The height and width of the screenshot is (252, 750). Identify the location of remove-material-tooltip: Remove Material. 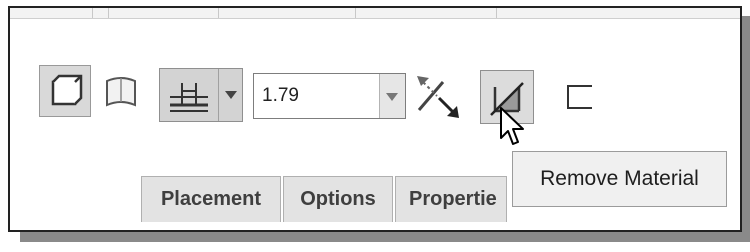
(619, 179).